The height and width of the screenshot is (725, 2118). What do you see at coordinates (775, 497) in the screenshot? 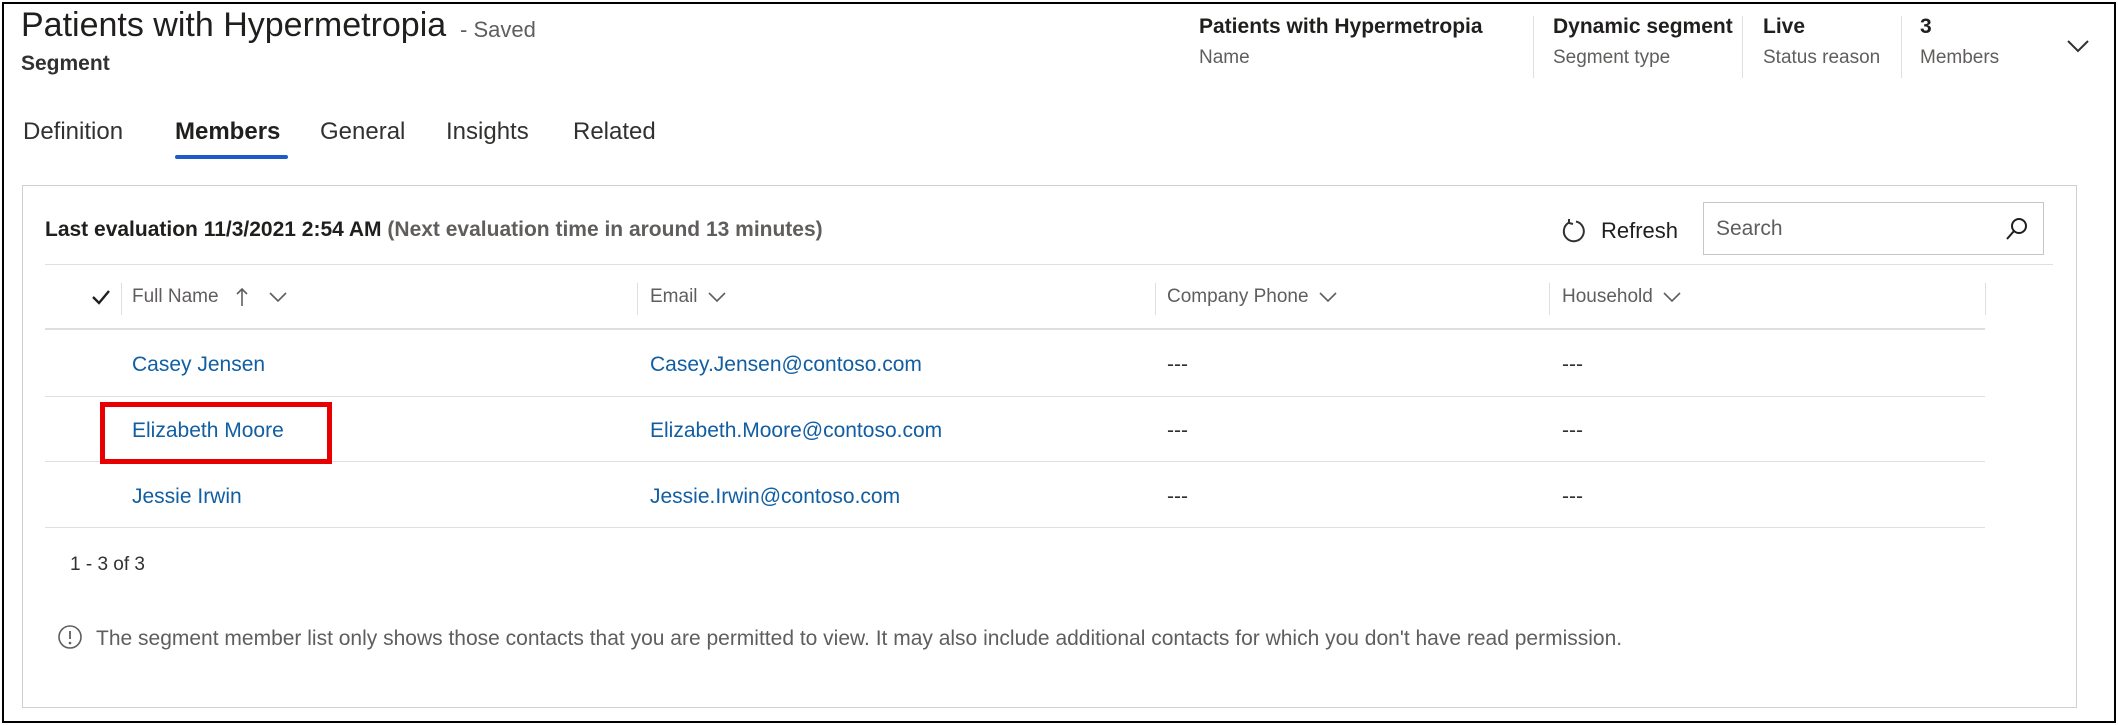
I see `row-email: Jessie.Irwin@contoso.com` at bounding box center [775, 497].